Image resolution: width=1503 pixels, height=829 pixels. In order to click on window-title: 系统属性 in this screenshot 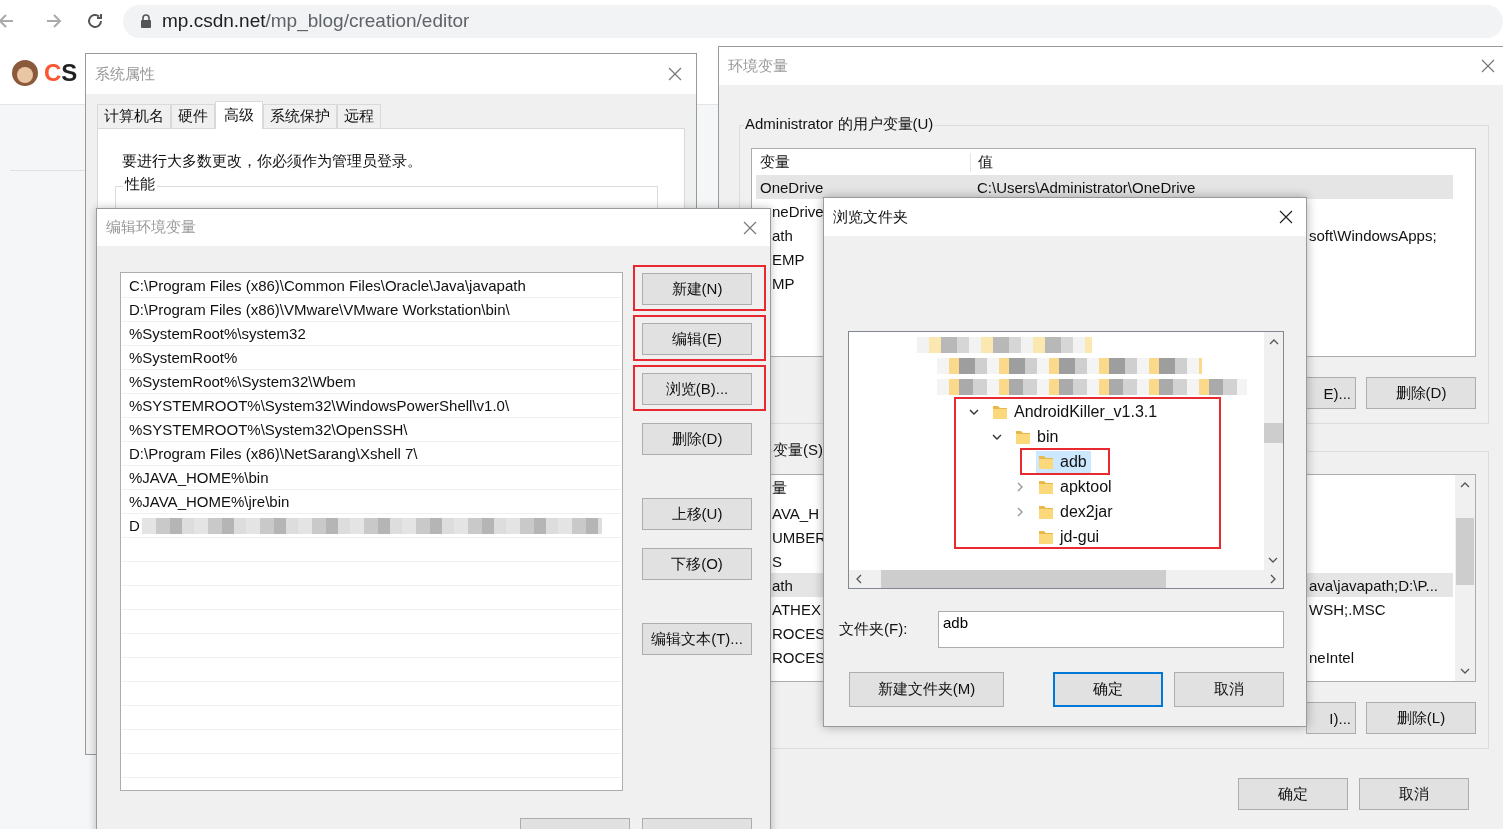, I will do `click(125, 74)`.